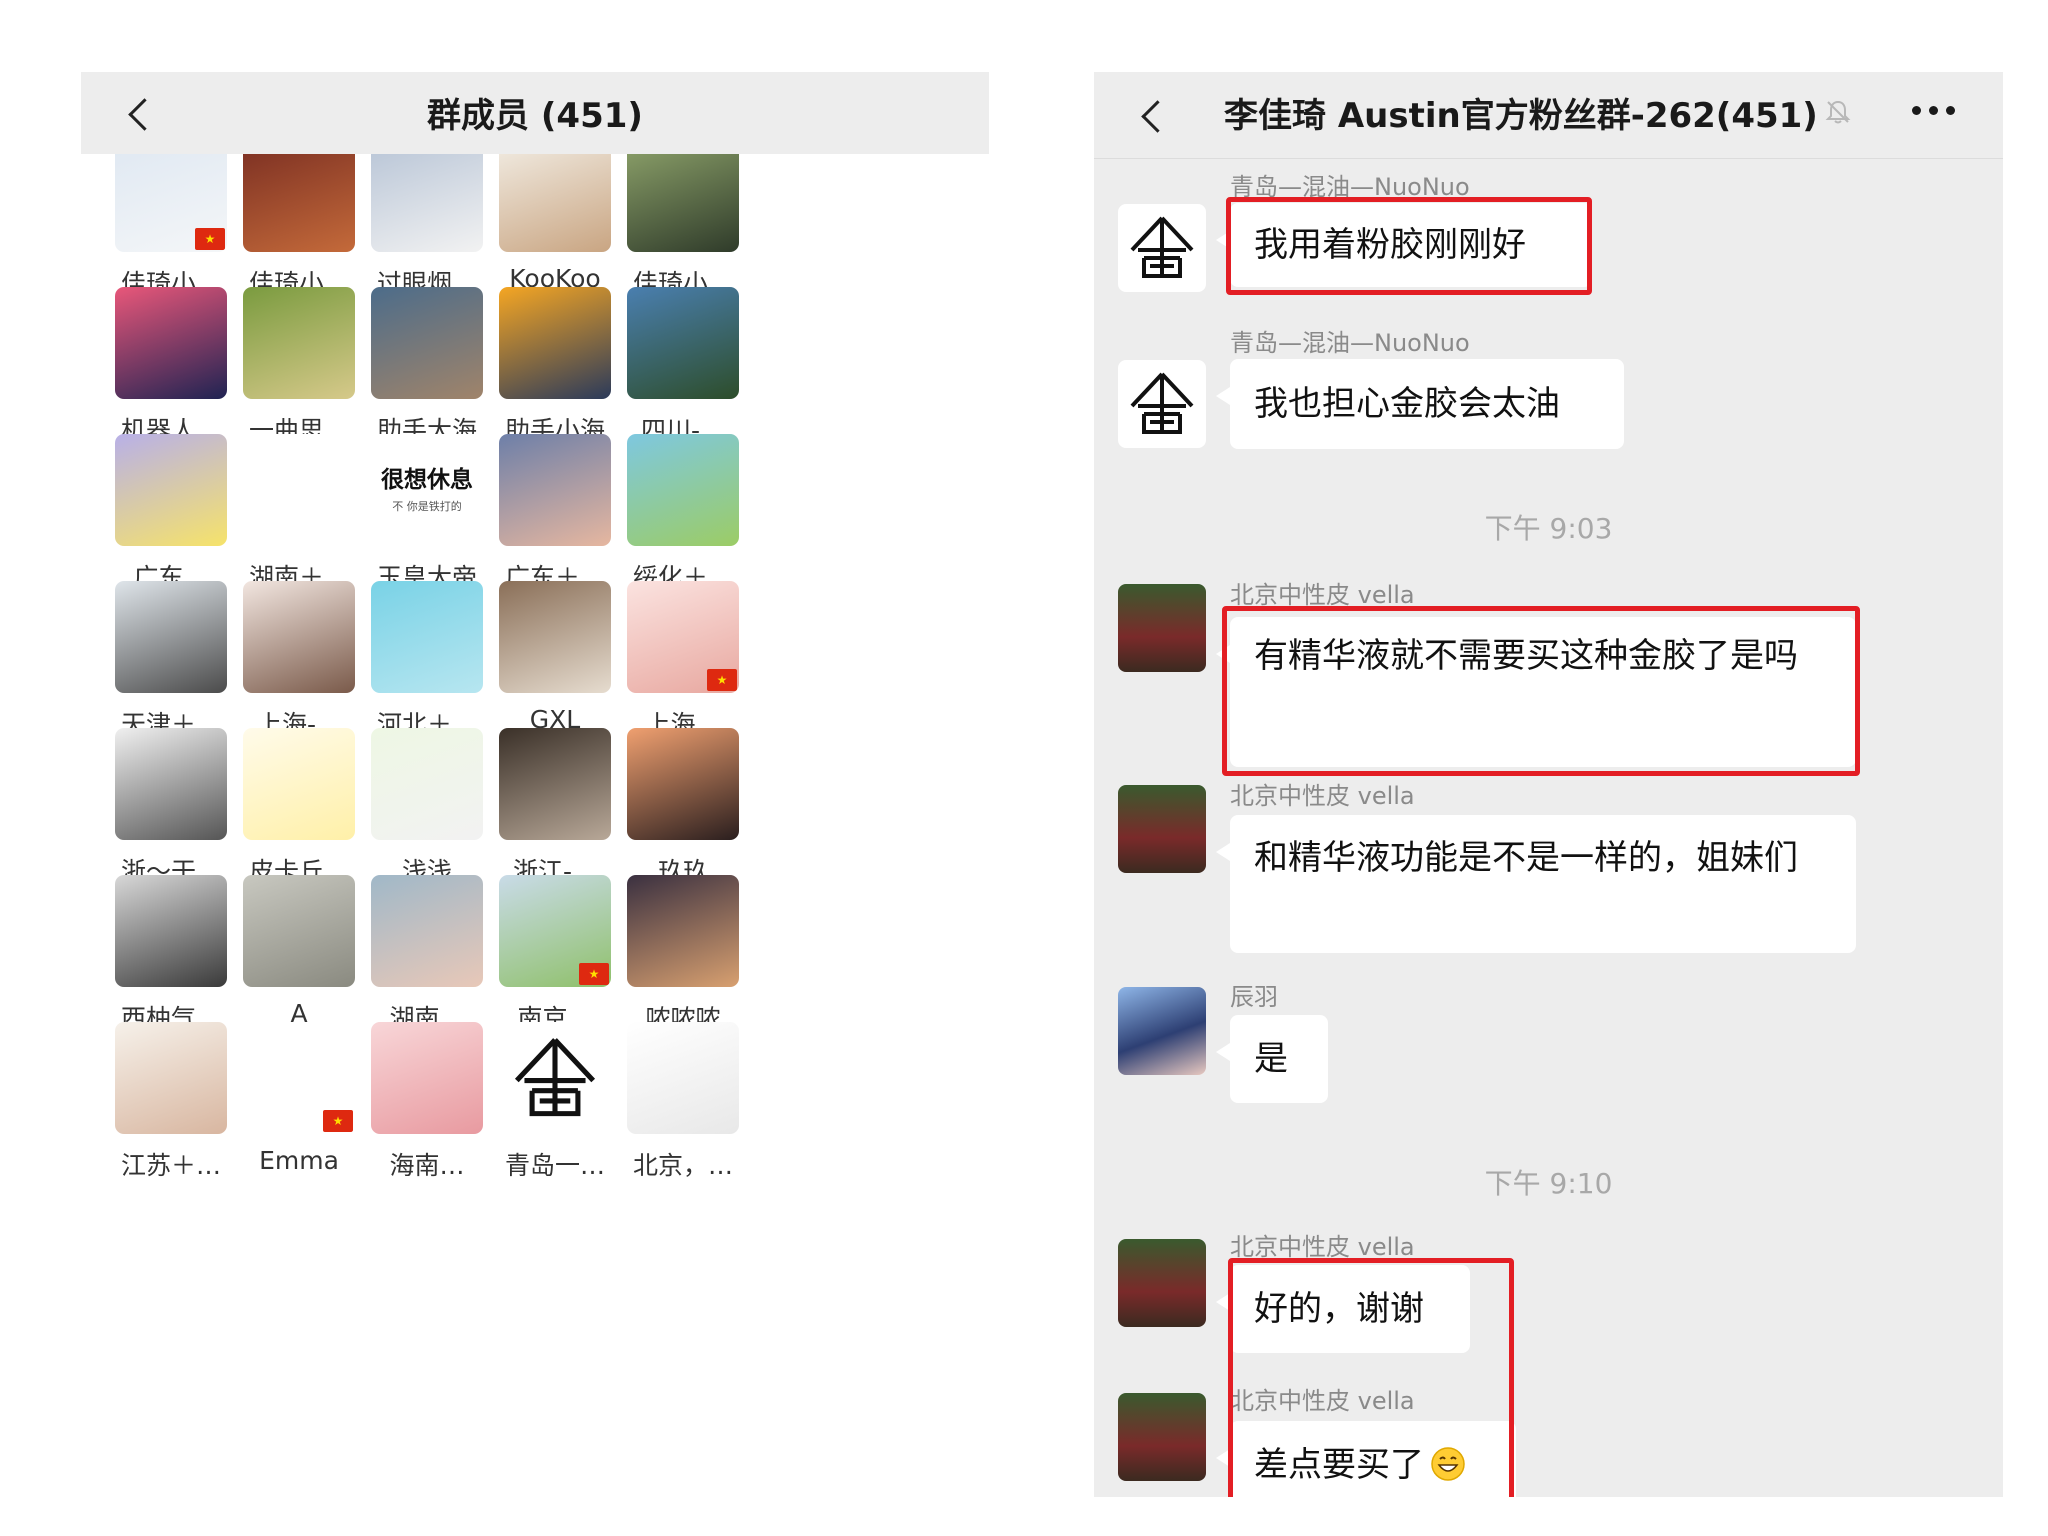  I want to click on more-dots-icon, so click(1934, 113).